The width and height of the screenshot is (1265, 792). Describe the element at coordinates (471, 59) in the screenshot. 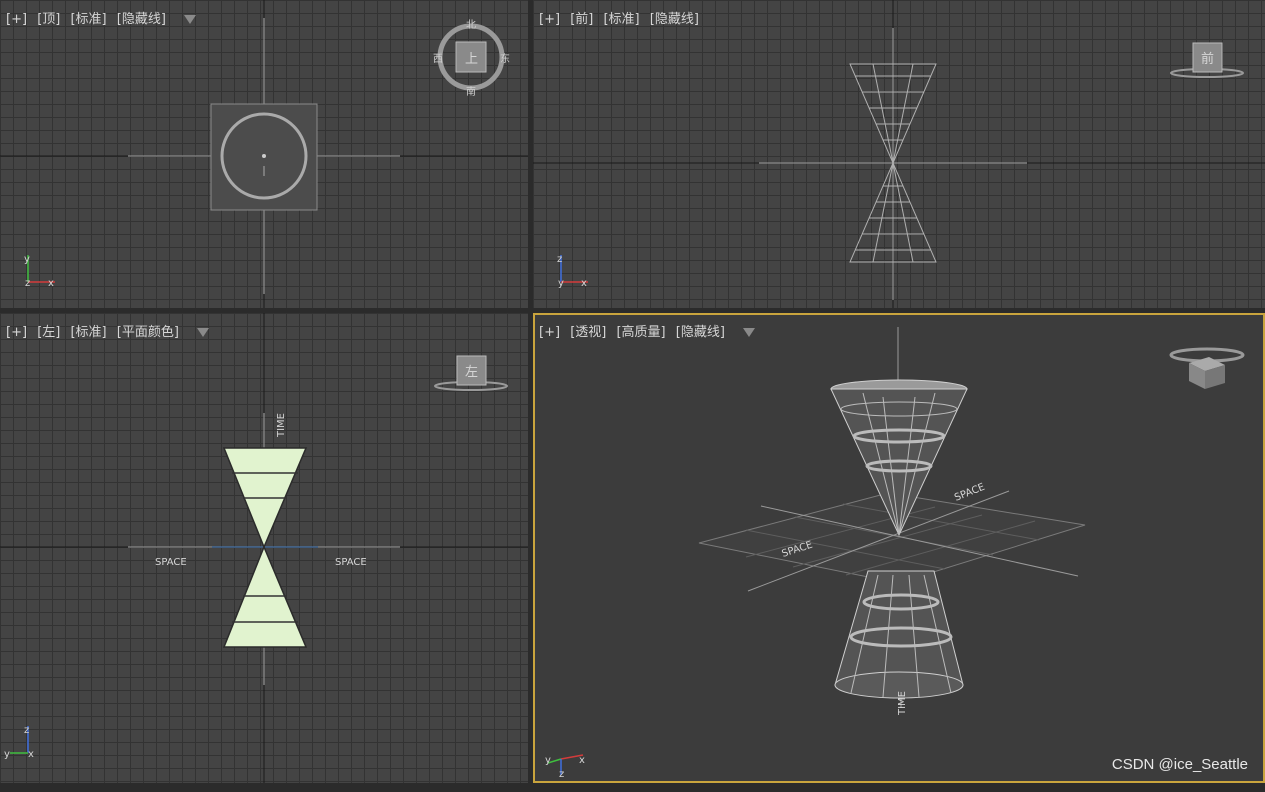

I see `viewcube-face-label: 上` at that location.